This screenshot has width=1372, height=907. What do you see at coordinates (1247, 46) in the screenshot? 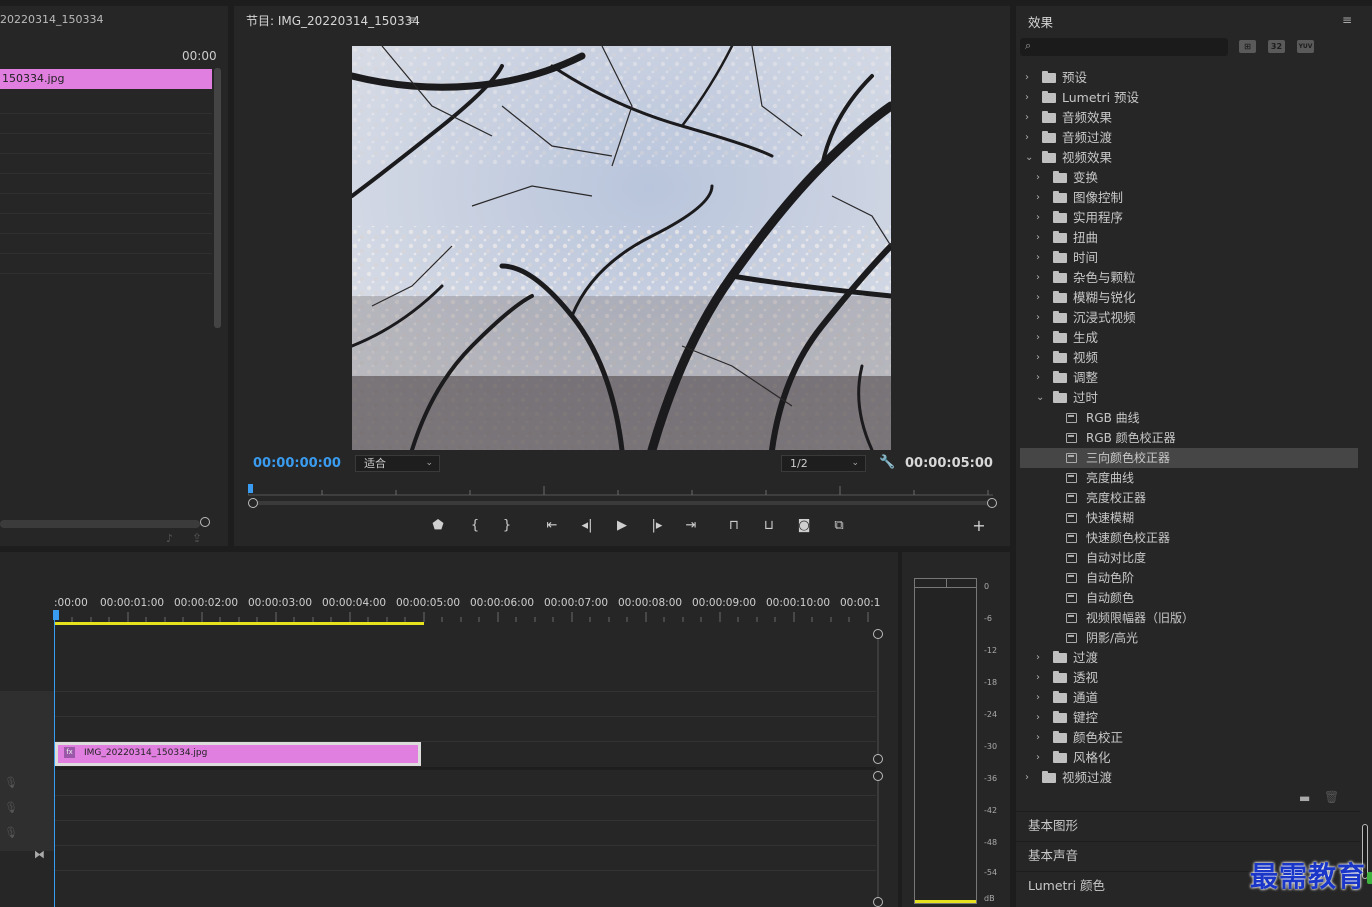
I see `accelerated-effects-button: ⊞` at bounding box center [1247, 46].